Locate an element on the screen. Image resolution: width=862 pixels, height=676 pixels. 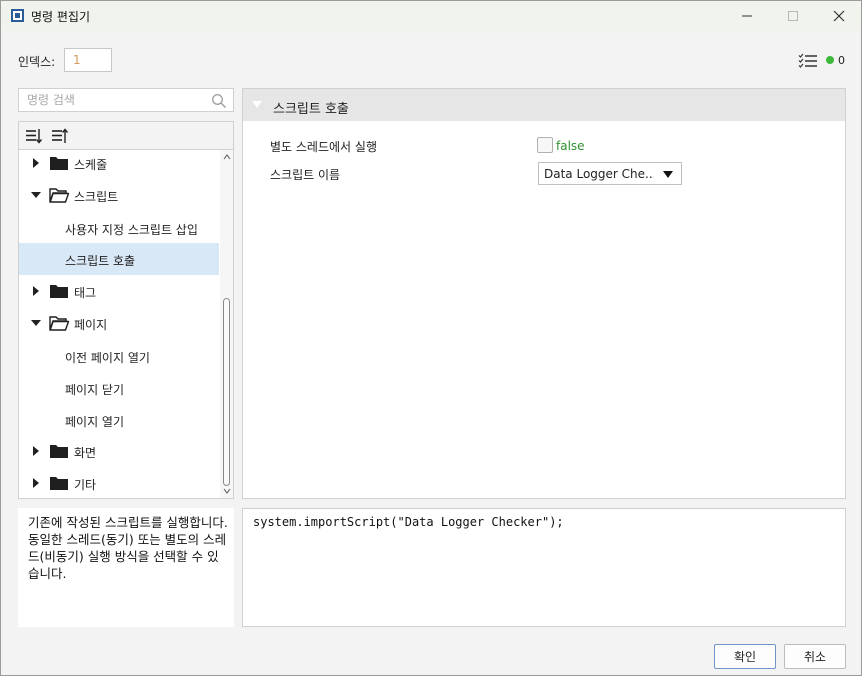
sort-ascending-icon is located at coordinates (34, 136).